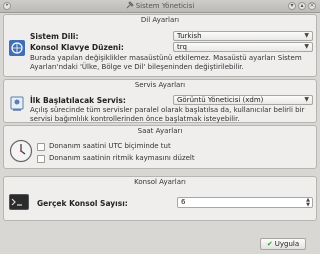 The height and width of the screenshot is (254, 320). Describe the element at coordinates (19, 202) in the screenshot. I see `terminal-icon` at that location.